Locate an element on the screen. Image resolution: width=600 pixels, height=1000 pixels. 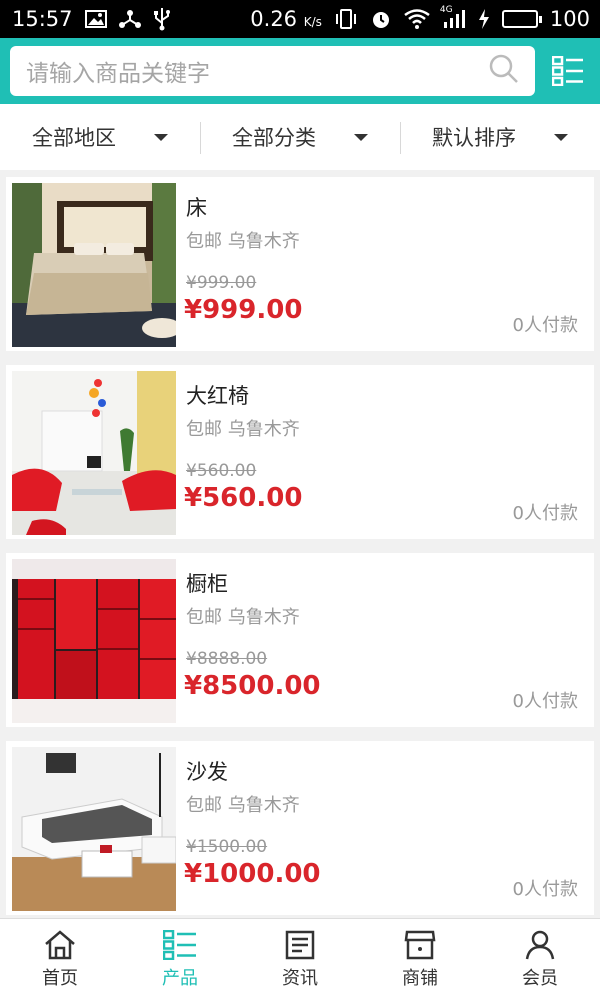
filter-bar: 全部地区 全部分类 默认排序 is located at coordinates (300, 137).